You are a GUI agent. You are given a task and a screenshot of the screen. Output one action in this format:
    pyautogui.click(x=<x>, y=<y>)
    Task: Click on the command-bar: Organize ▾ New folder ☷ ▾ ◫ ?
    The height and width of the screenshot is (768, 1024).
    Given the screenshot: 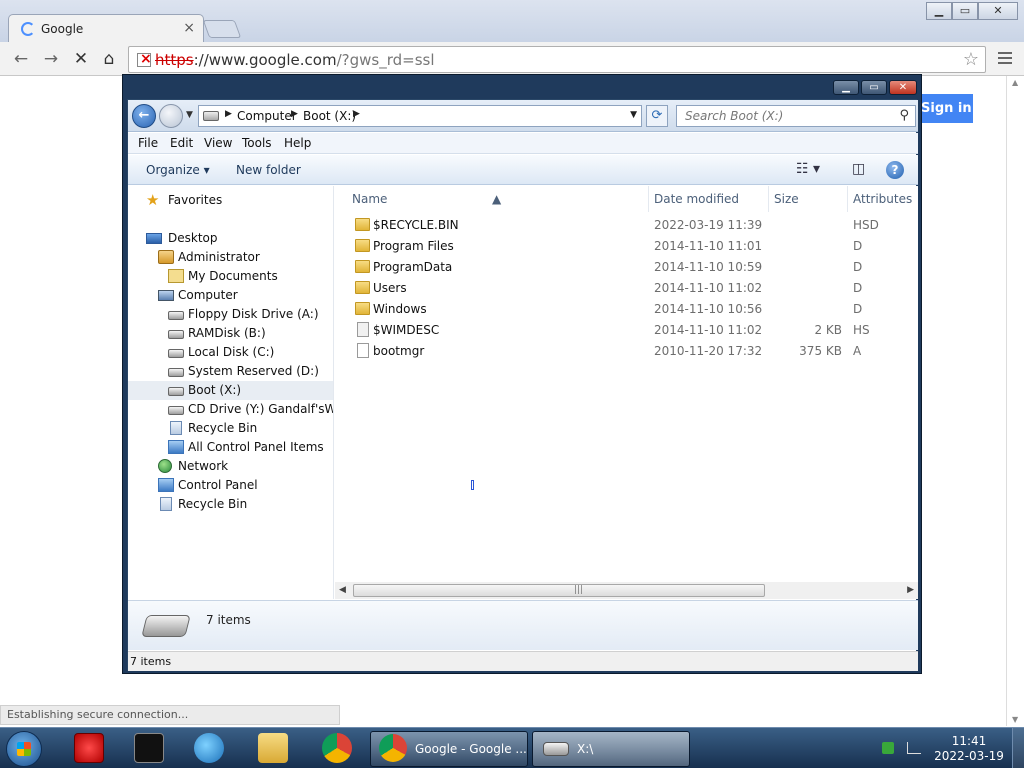 What is the action you would take?
    pyautogui.click(x=523, y=170)
    